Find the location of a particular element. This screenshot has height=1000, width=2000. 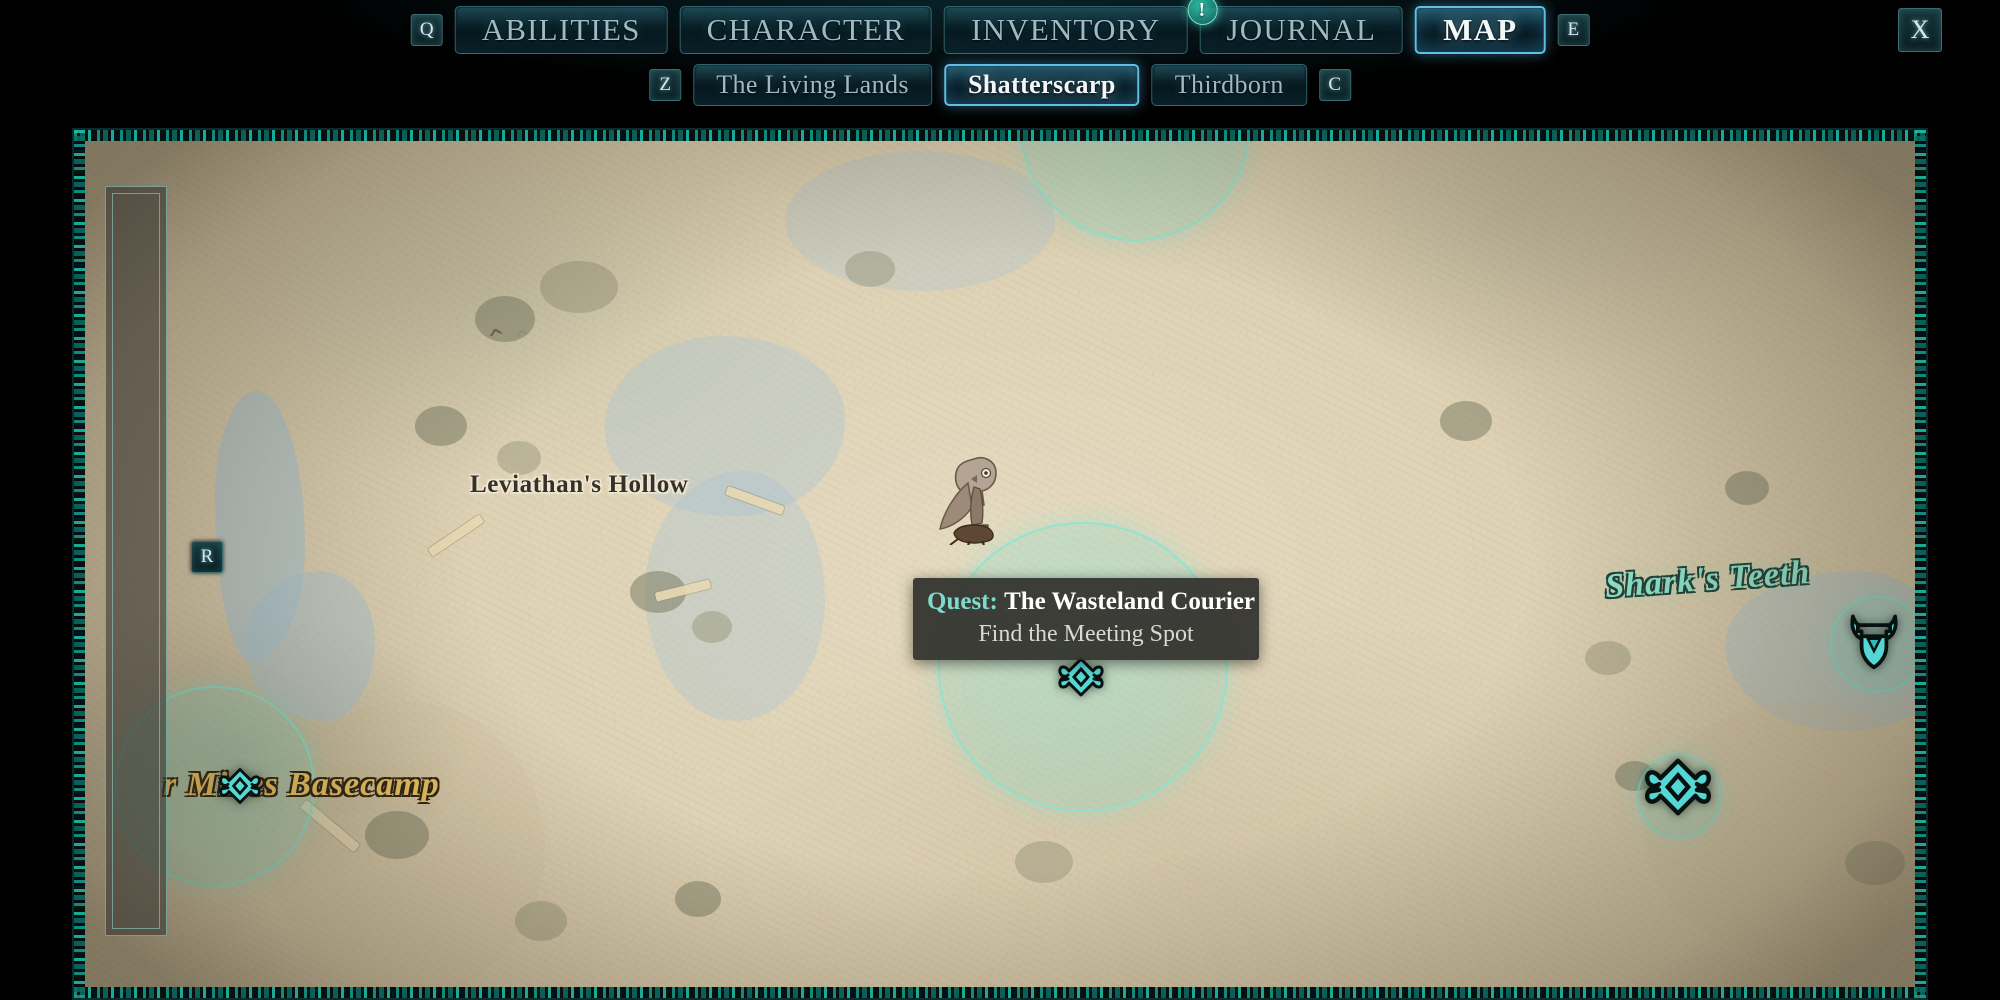

tab-abilities-label: ABILITIES is located at coordinates (561, 29).